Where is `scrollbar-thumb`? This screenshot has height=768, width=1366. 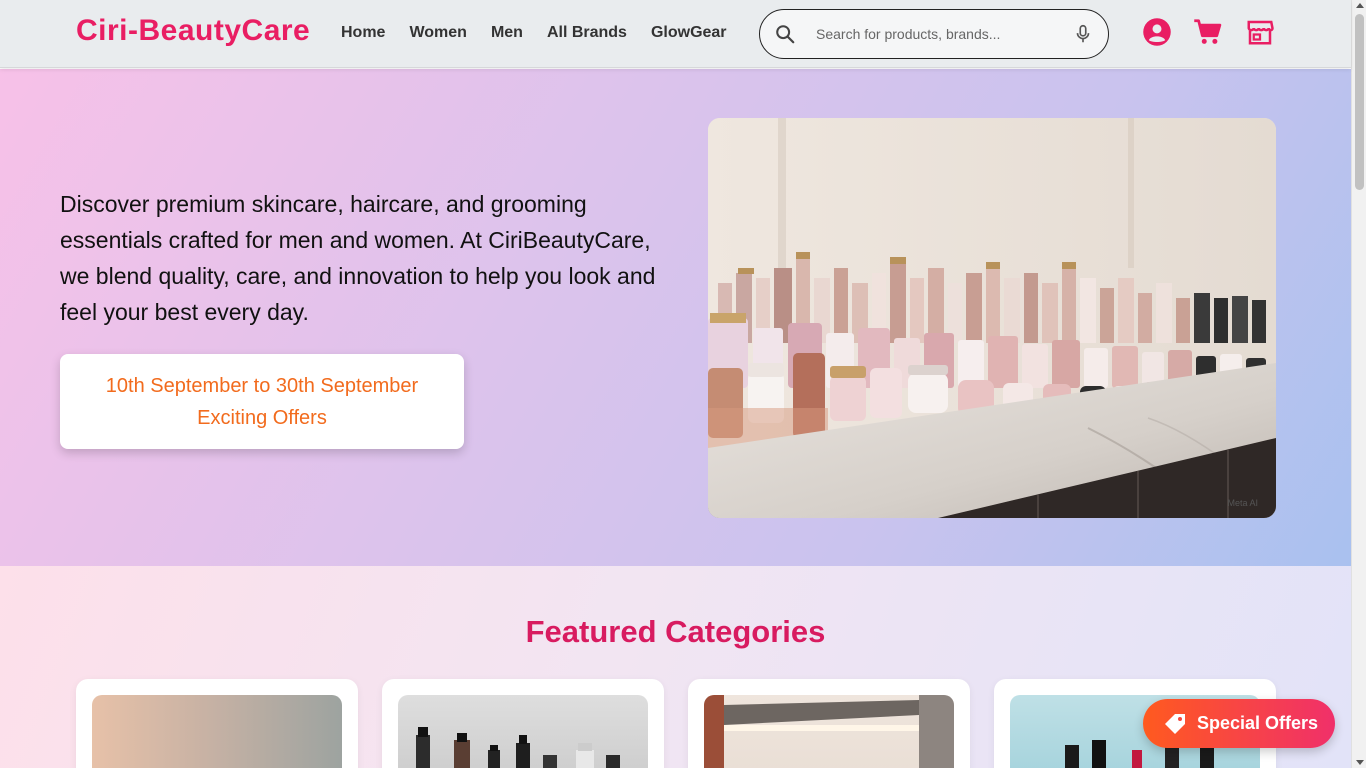
scrollbar-thumb is located at coordinates (1359, 102).